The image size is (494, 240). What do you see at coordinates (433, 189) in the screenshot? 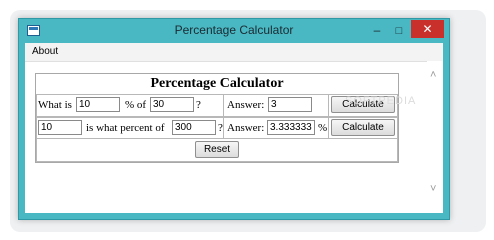
I see `scroll-down-icon: ˅` at bounding box center [433, 189].